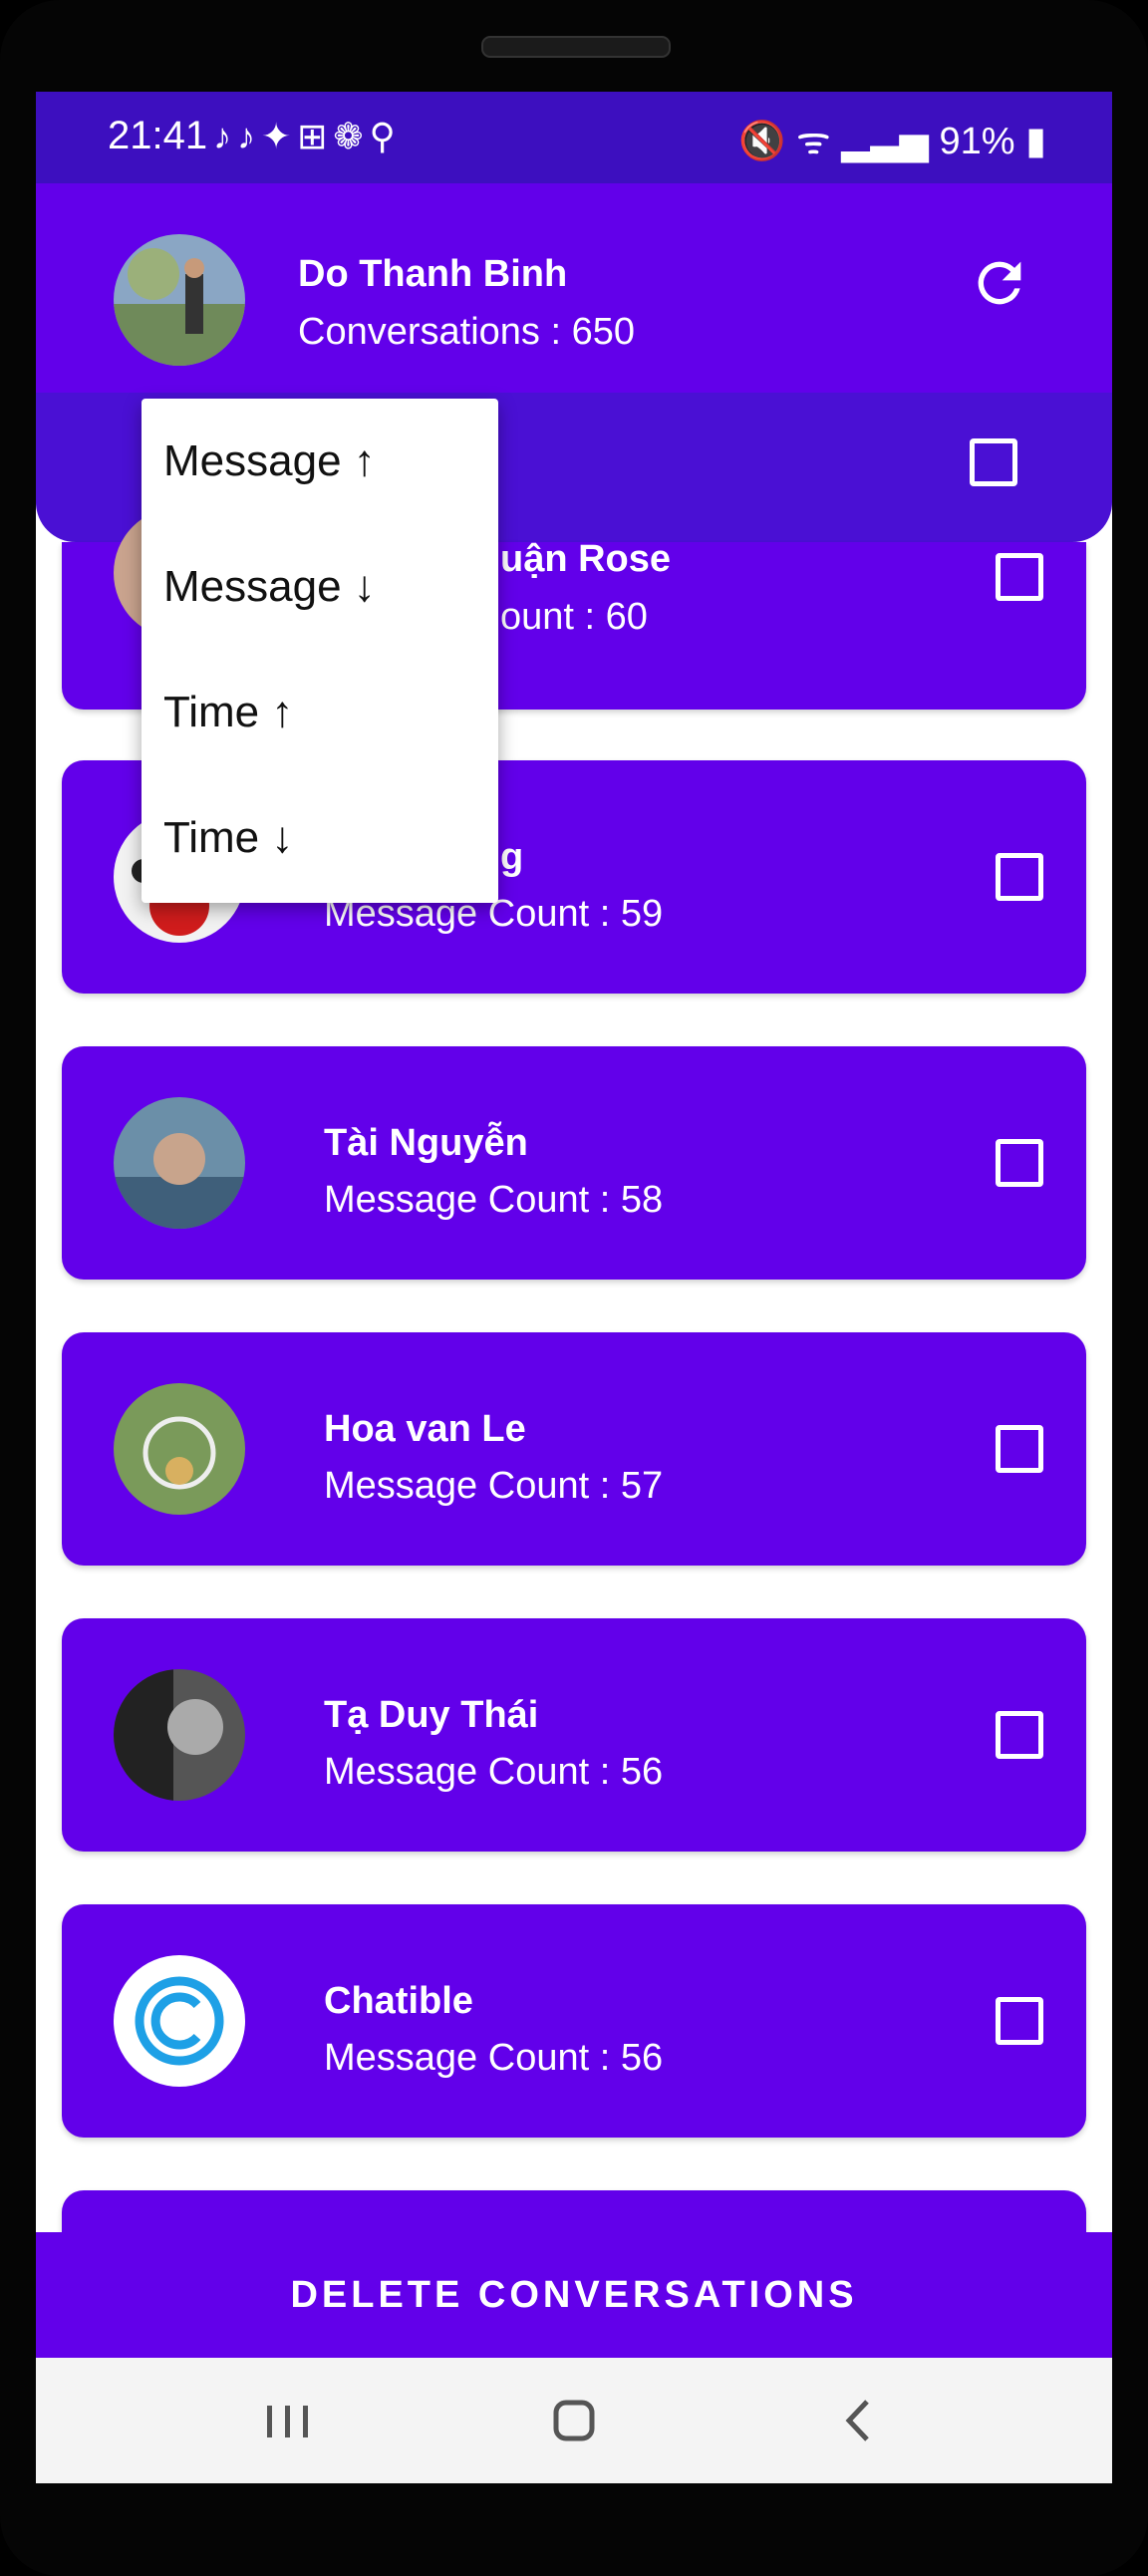  Describe the element at coordinates (433, 274) in the screenshot. I see `profile-name: Do Thanh Binh` at that location.